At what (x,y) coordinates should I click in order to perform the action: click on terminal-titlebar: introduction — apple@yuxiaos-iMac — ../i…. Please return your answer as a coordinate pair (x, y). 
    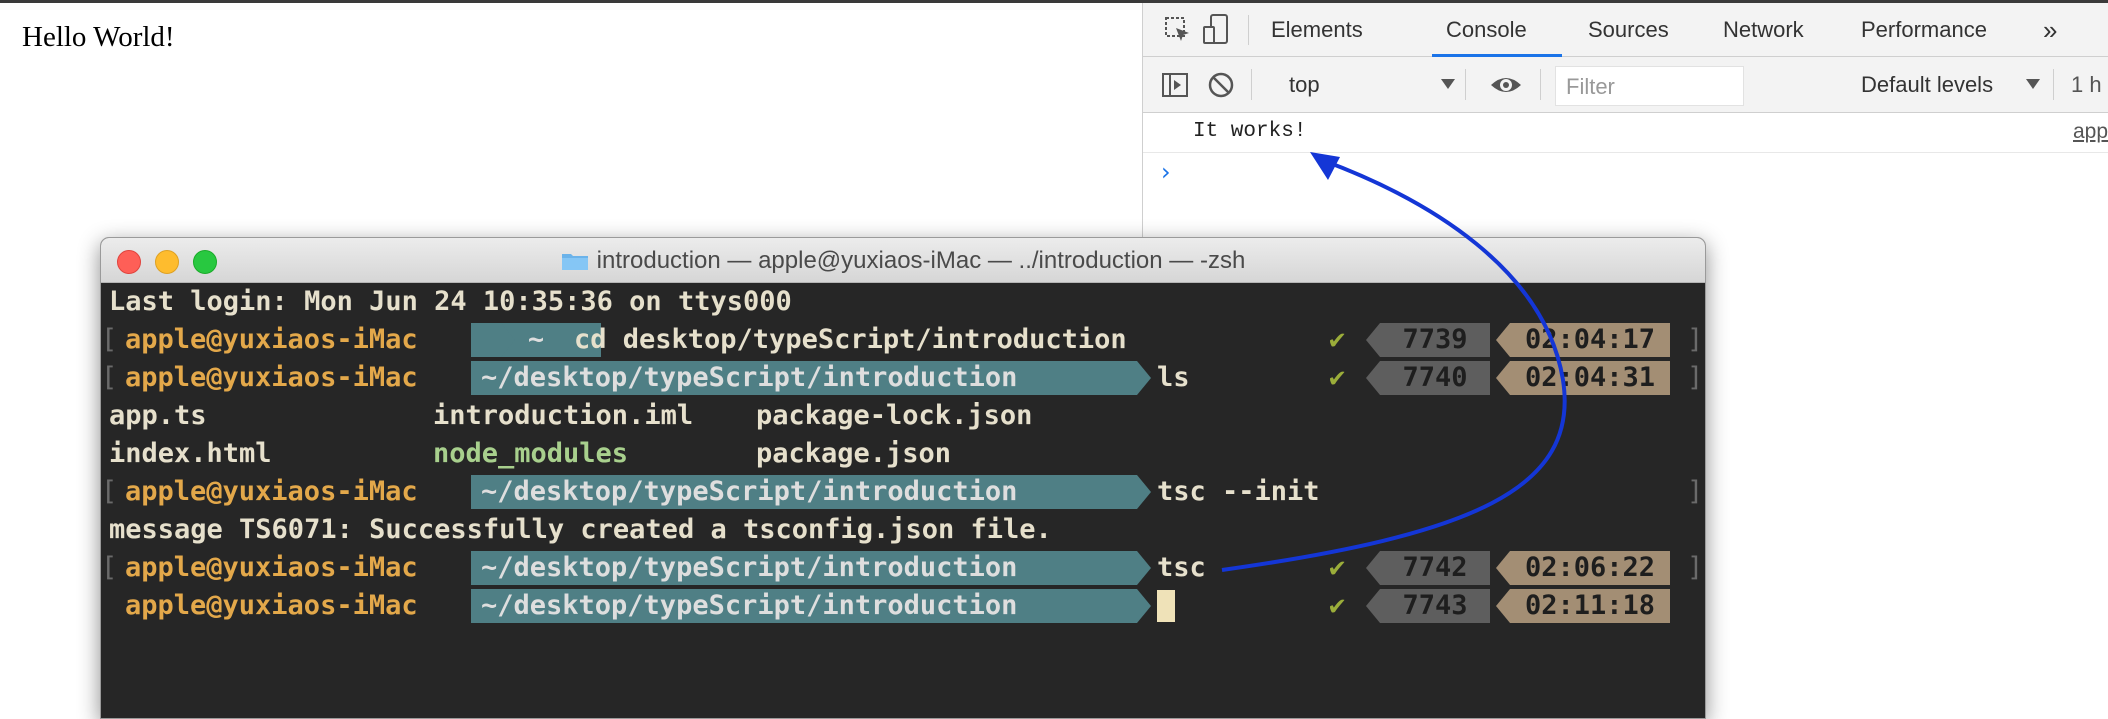
    Looking at the image, I should click on (903, 260).